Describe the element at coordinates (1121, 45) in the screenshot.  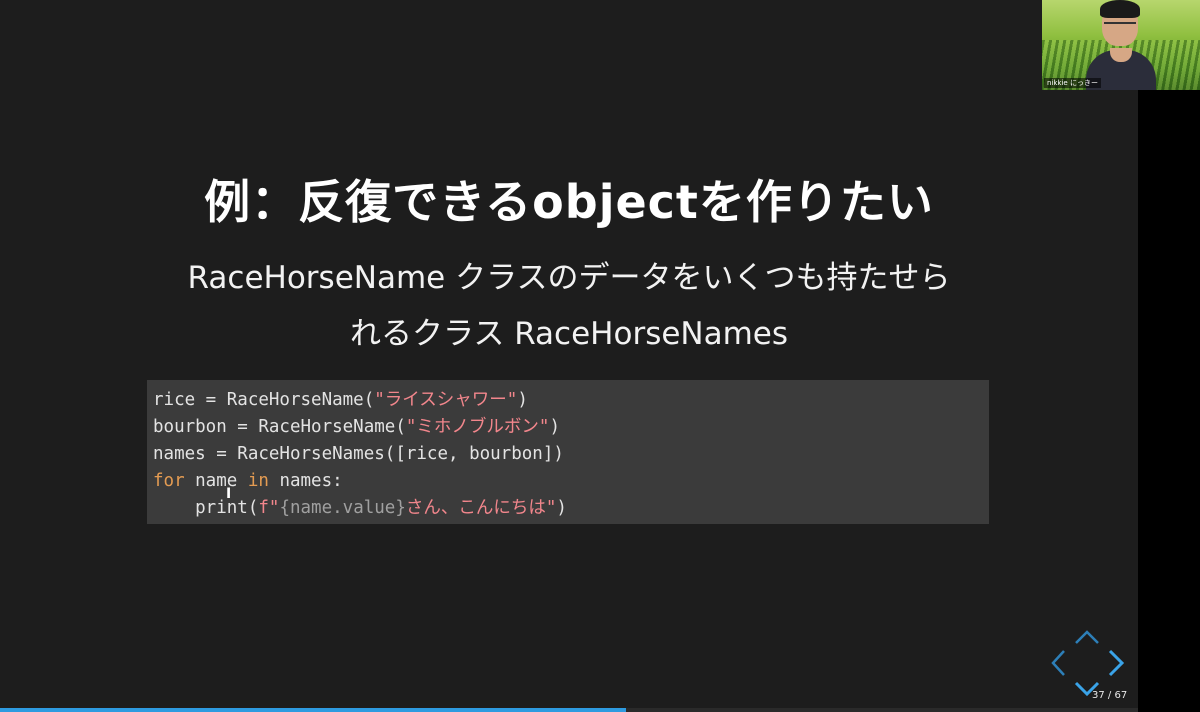
I see `webcam-video: nikkie にっきー` at that location.